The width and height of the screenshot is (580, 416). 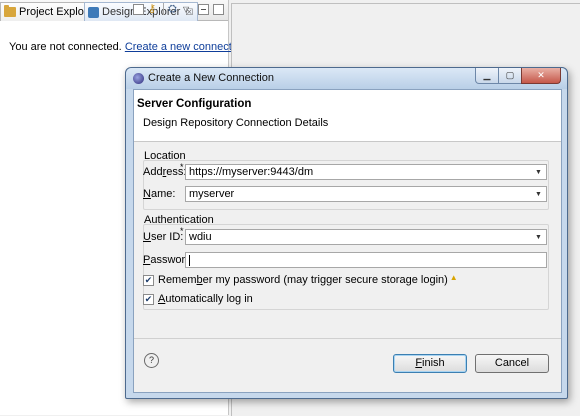 What do you see at coordinates (148, 299) in the screenshot?
I see `auto-login-checkbox: ✔` at bounding box center [148, 299].